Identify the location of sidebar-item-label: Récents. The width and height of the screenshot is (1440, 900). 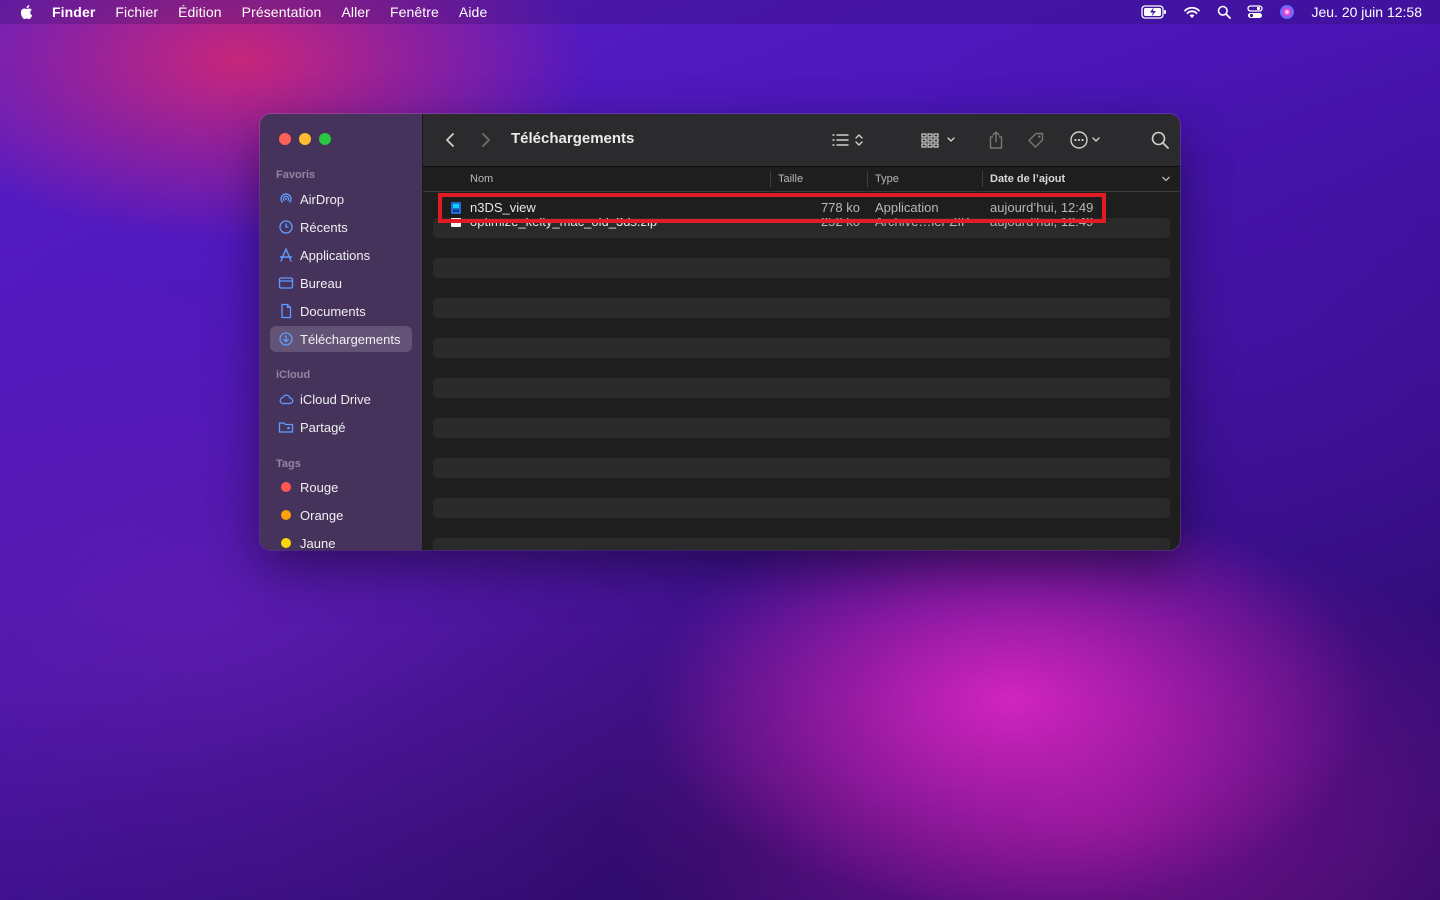
(324, 227).